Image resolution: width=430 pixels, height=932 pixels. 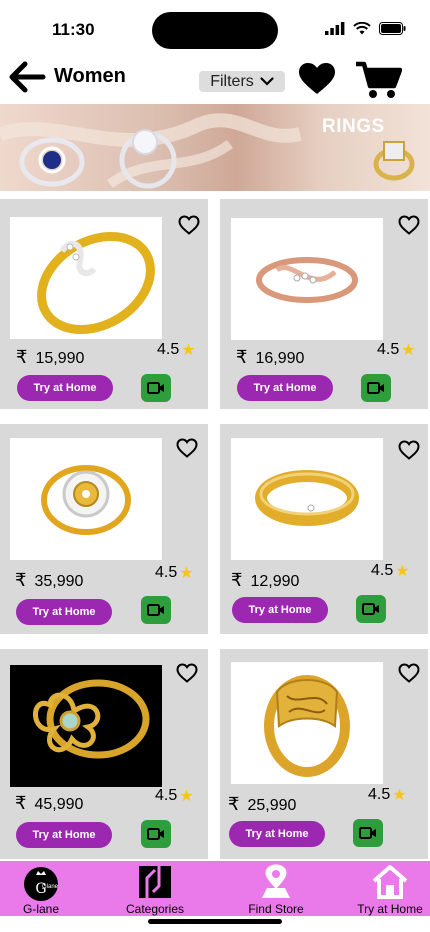 What do you see at coordinates (41, 909) in the screenshot?
I see `nav-label: G-lane` at bounding box center [41, 909].